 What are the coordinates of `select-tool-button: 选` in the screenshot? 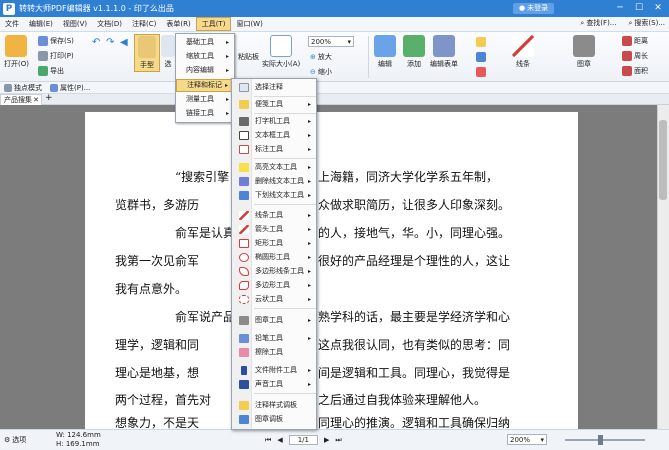 It's located at (168, 52).